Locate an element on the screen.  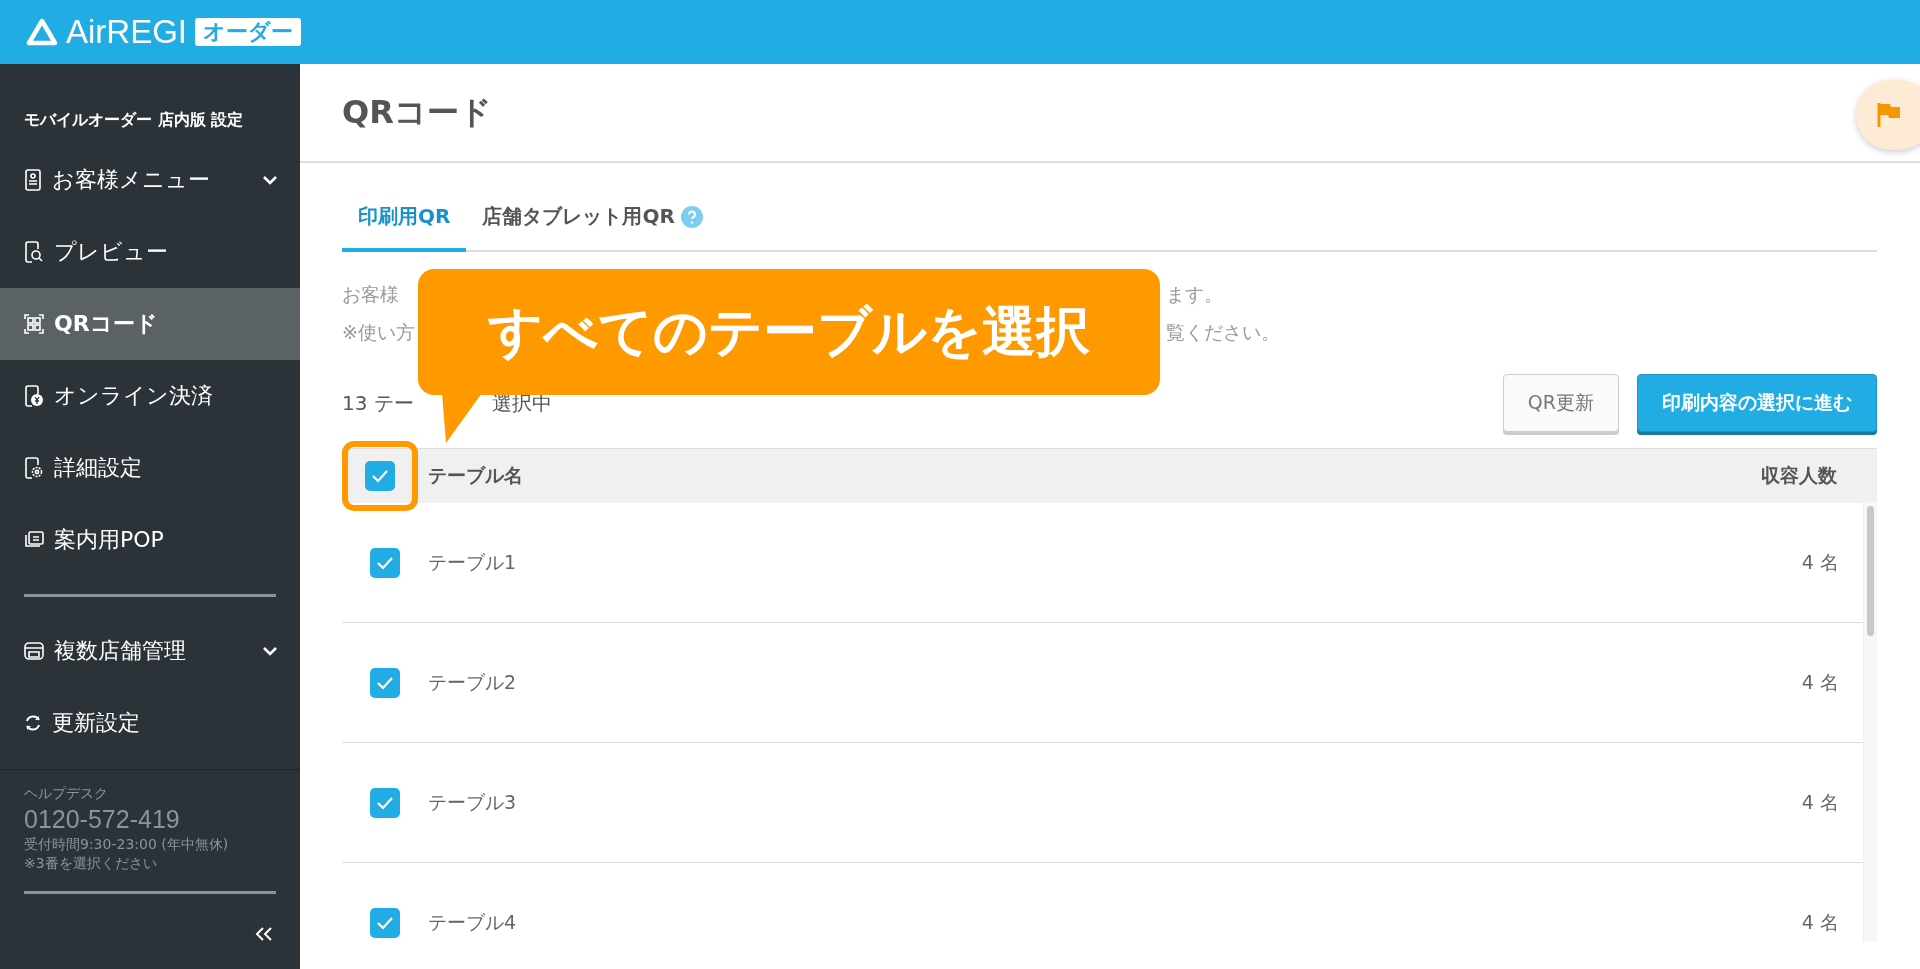
description-text: 覧ください。 is located at coordinates (1223, 332).